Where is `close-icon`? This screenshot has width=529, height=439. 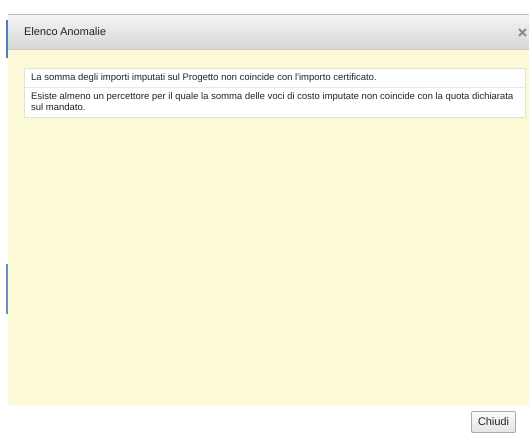
close-icon is located at coordinates (522, 32).